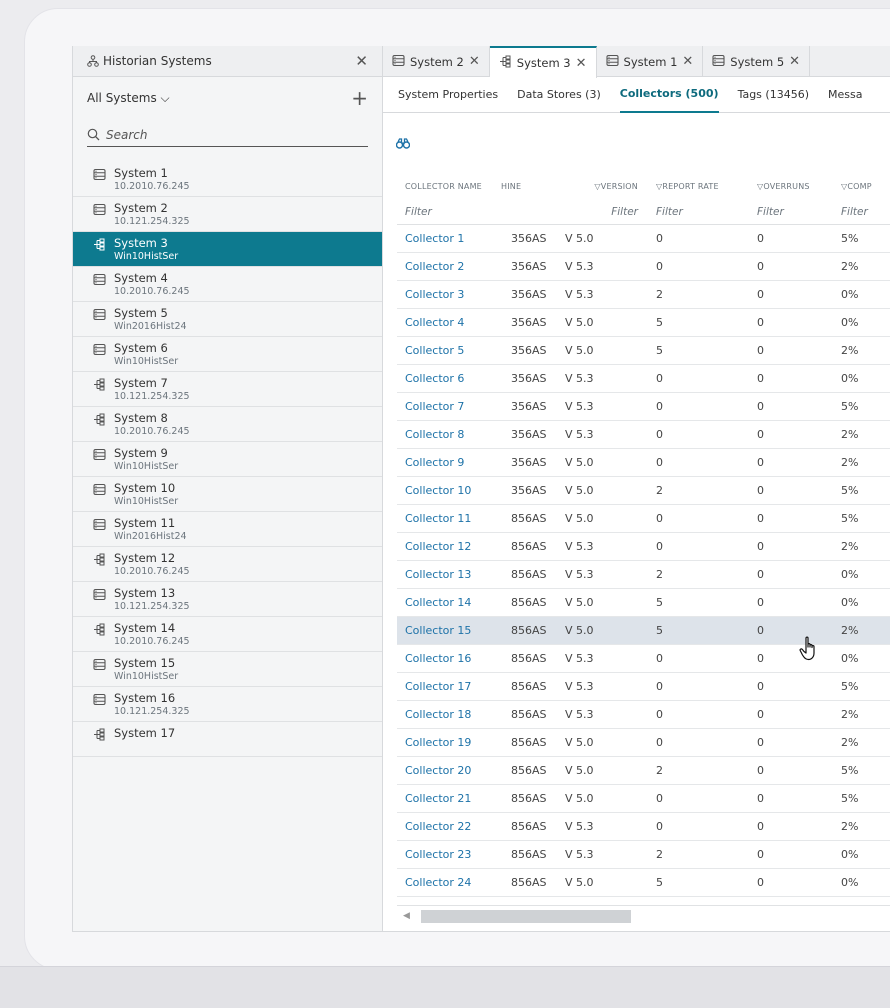 The width and height of the screenshot is (890, 1008). I want to click on sidebar-item-system: System 9 Win10HistSer, so click(227, 459).